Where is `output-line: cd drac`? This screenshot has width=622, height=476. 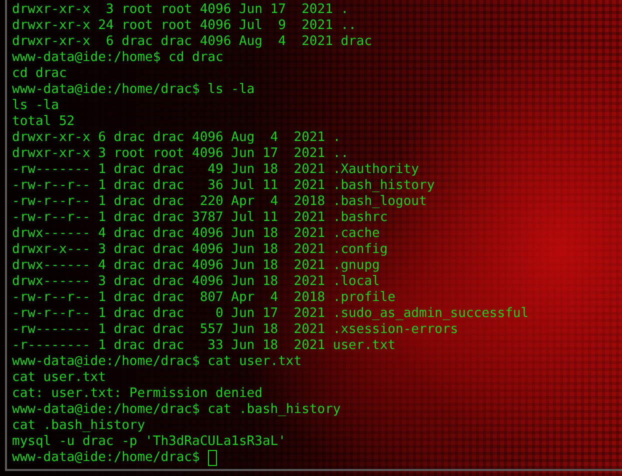 output-line: cd drac is located at coordinates (39, 74).